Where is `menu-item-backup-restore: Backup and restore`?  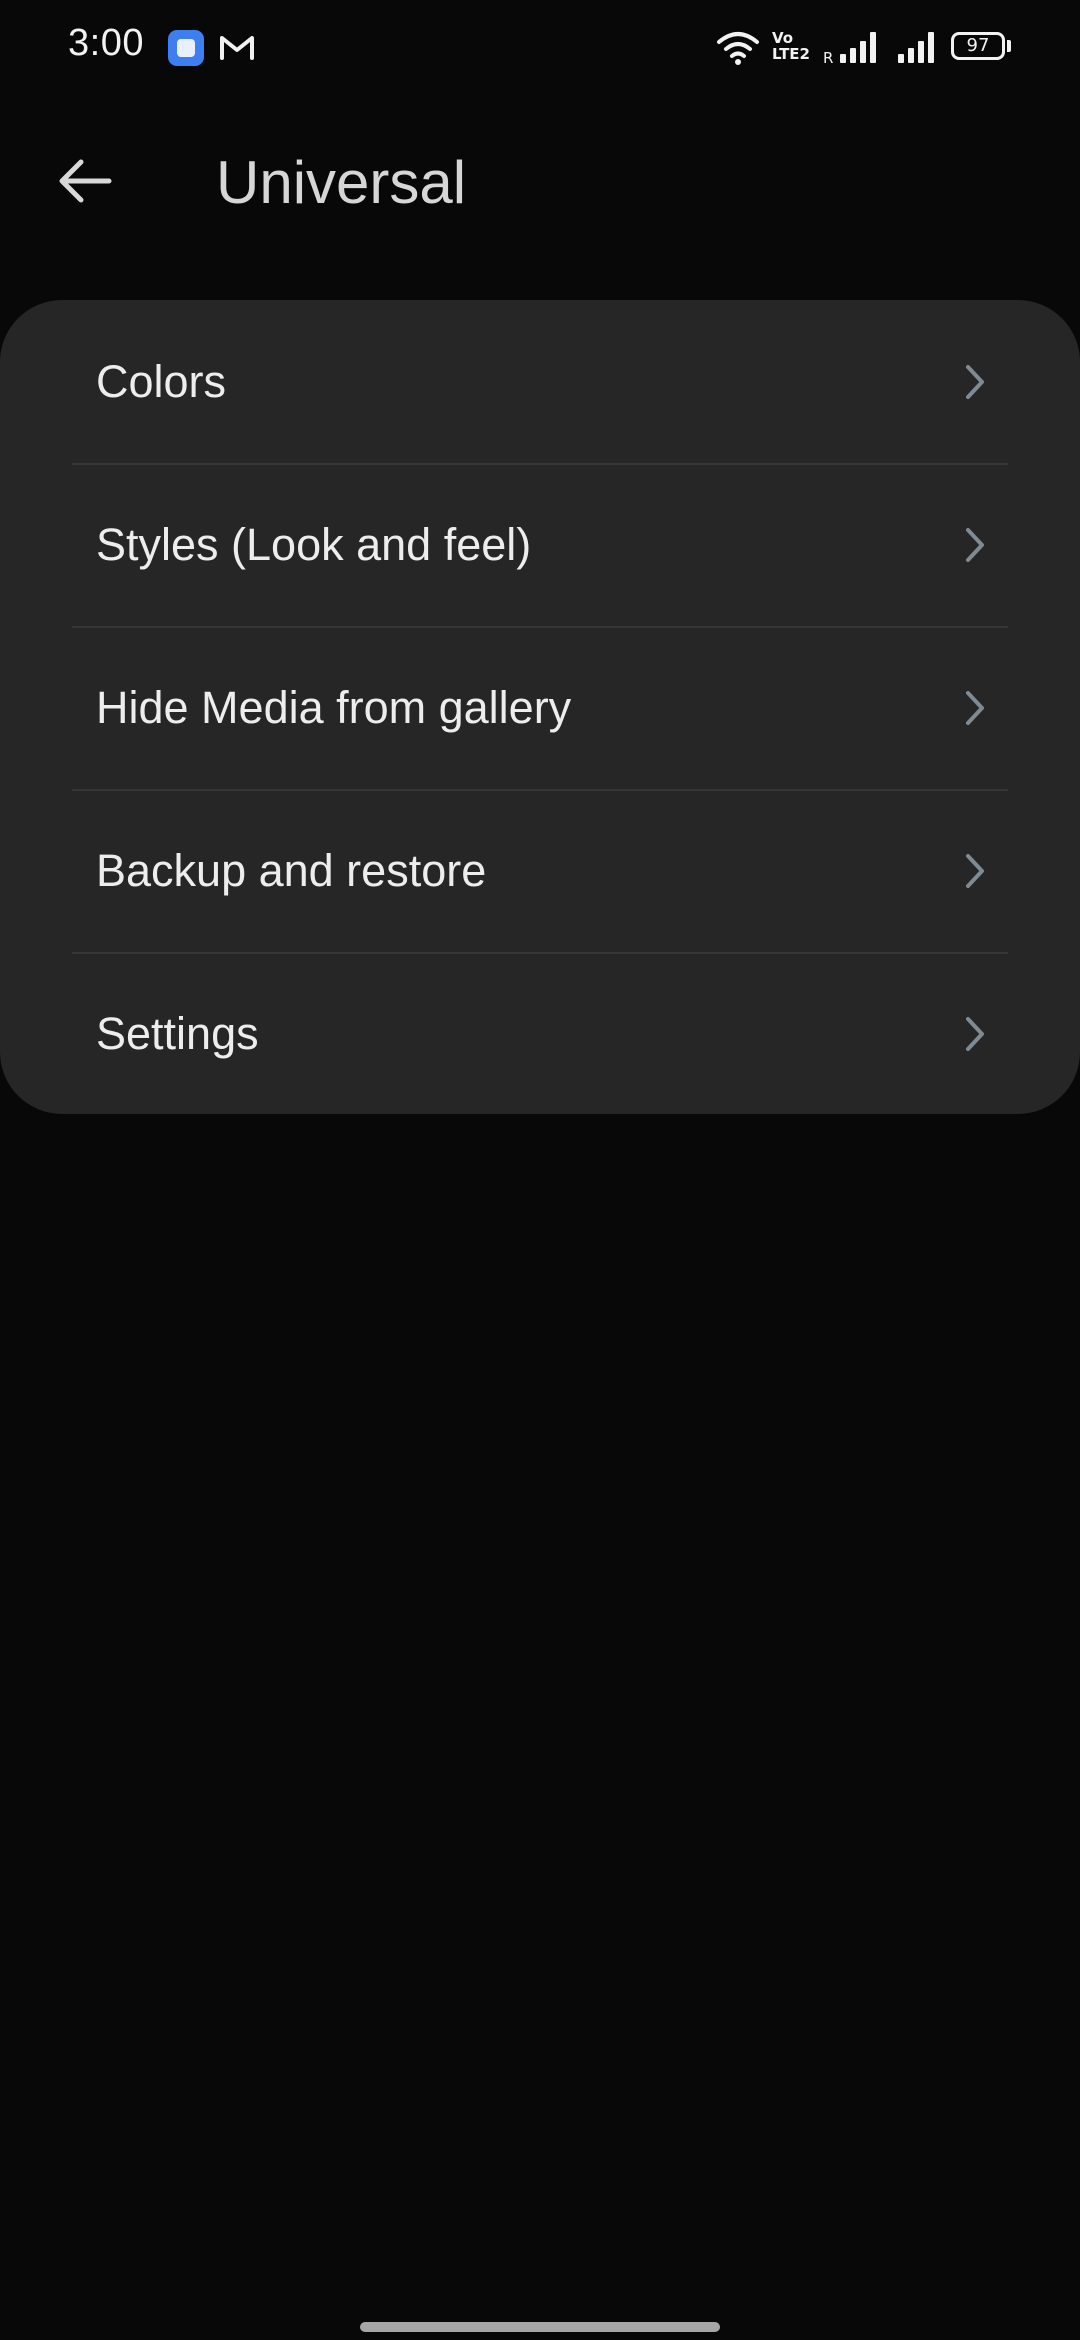
menu-item-backup-restore: Backup and restore is located at coordinates (540, 870).